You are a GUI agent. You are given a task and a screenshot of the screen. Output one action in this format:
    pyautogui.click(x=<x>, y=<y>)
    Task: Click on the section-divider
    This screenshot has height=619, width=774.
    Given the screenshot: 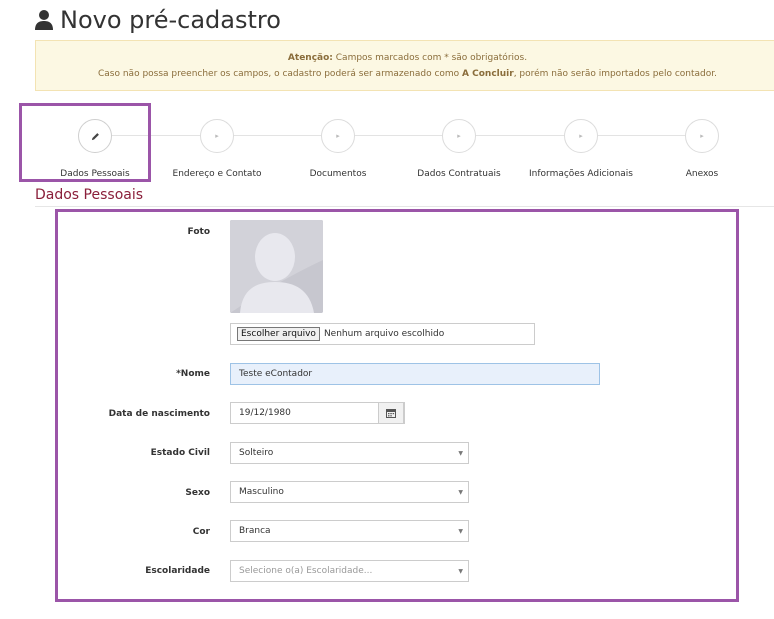 What is the action you would take?
    pyautogui.click(x=404, y=206)
    